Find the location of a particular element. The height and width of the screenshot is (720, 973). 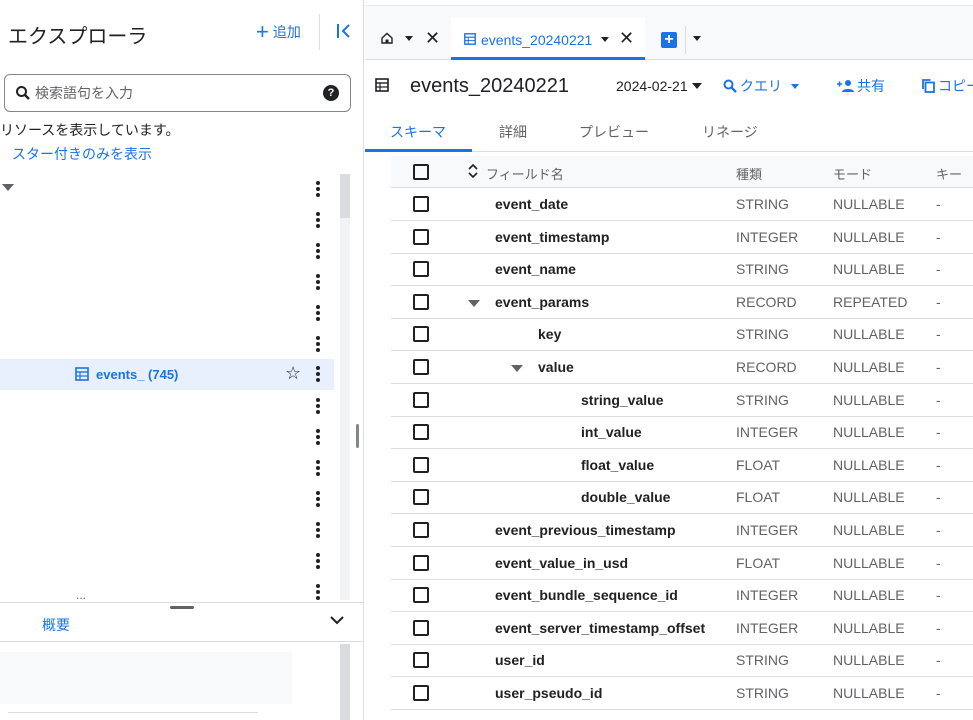

date-select: 2024-02-21 is located at coordinates (652, 86).